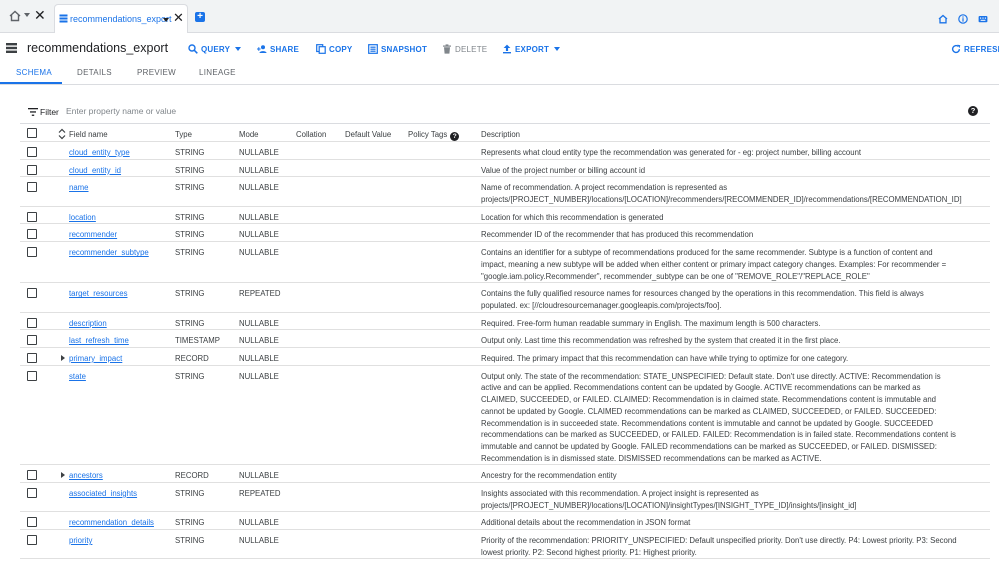  What do you see at coordinates (94, 72) in the screenshot?
I see `tab-details: DETAILS` at bounding box center [94, 72].